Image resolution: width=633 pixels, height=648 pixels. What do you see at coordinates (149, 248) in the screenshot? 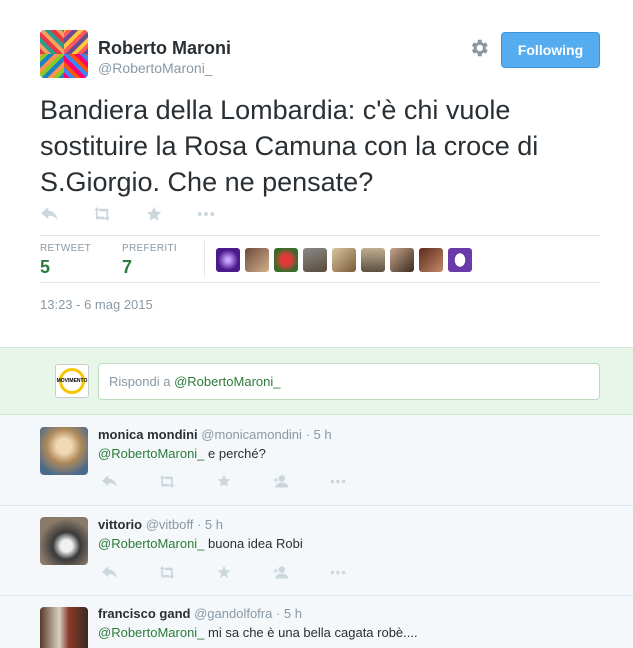
I see `favorites-label: PREFERITI` at bounding box center [149, 248].